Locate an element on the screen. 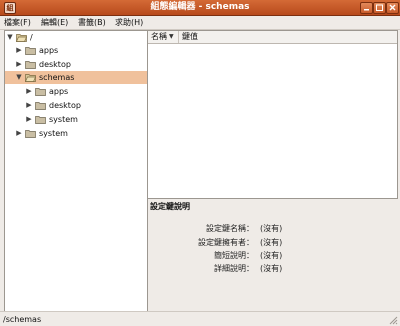  tree-row-schemas-system: ▶ system is located at coordinates (76, 119).